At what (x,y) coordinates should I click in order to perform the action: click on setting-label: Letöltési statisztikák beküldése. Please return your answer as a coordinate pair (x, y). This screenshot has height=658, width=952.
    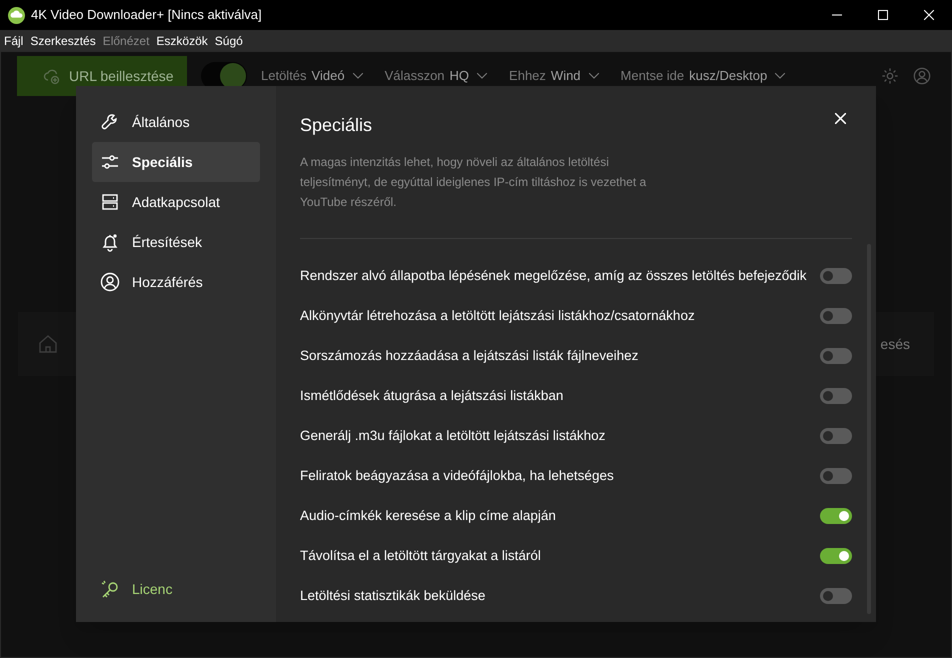
    Looking at the image, I should click on (393, 595).